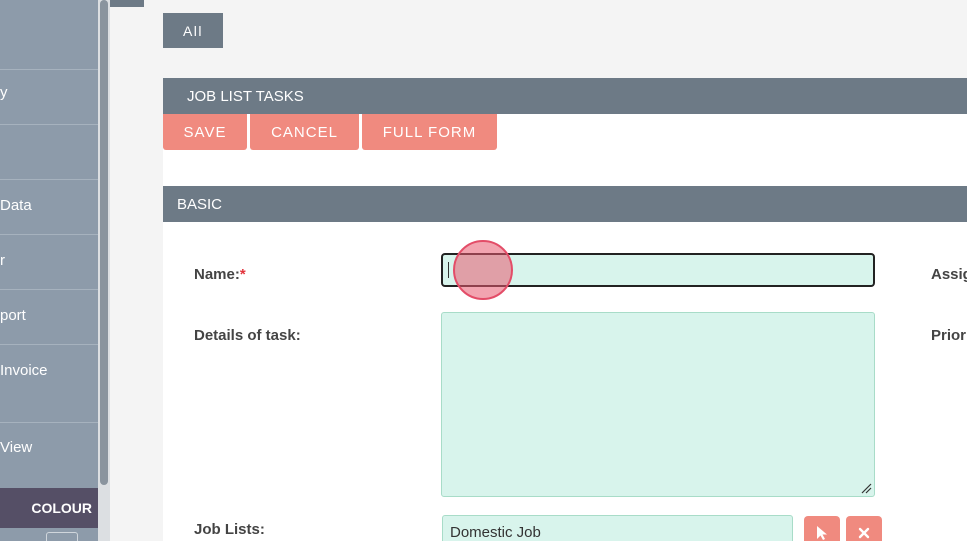 This screenshot has width=967, height=541. Describe the element at coordinates (4, 92) in the screenshot. I see `sidebar-item-label: y` at that location.